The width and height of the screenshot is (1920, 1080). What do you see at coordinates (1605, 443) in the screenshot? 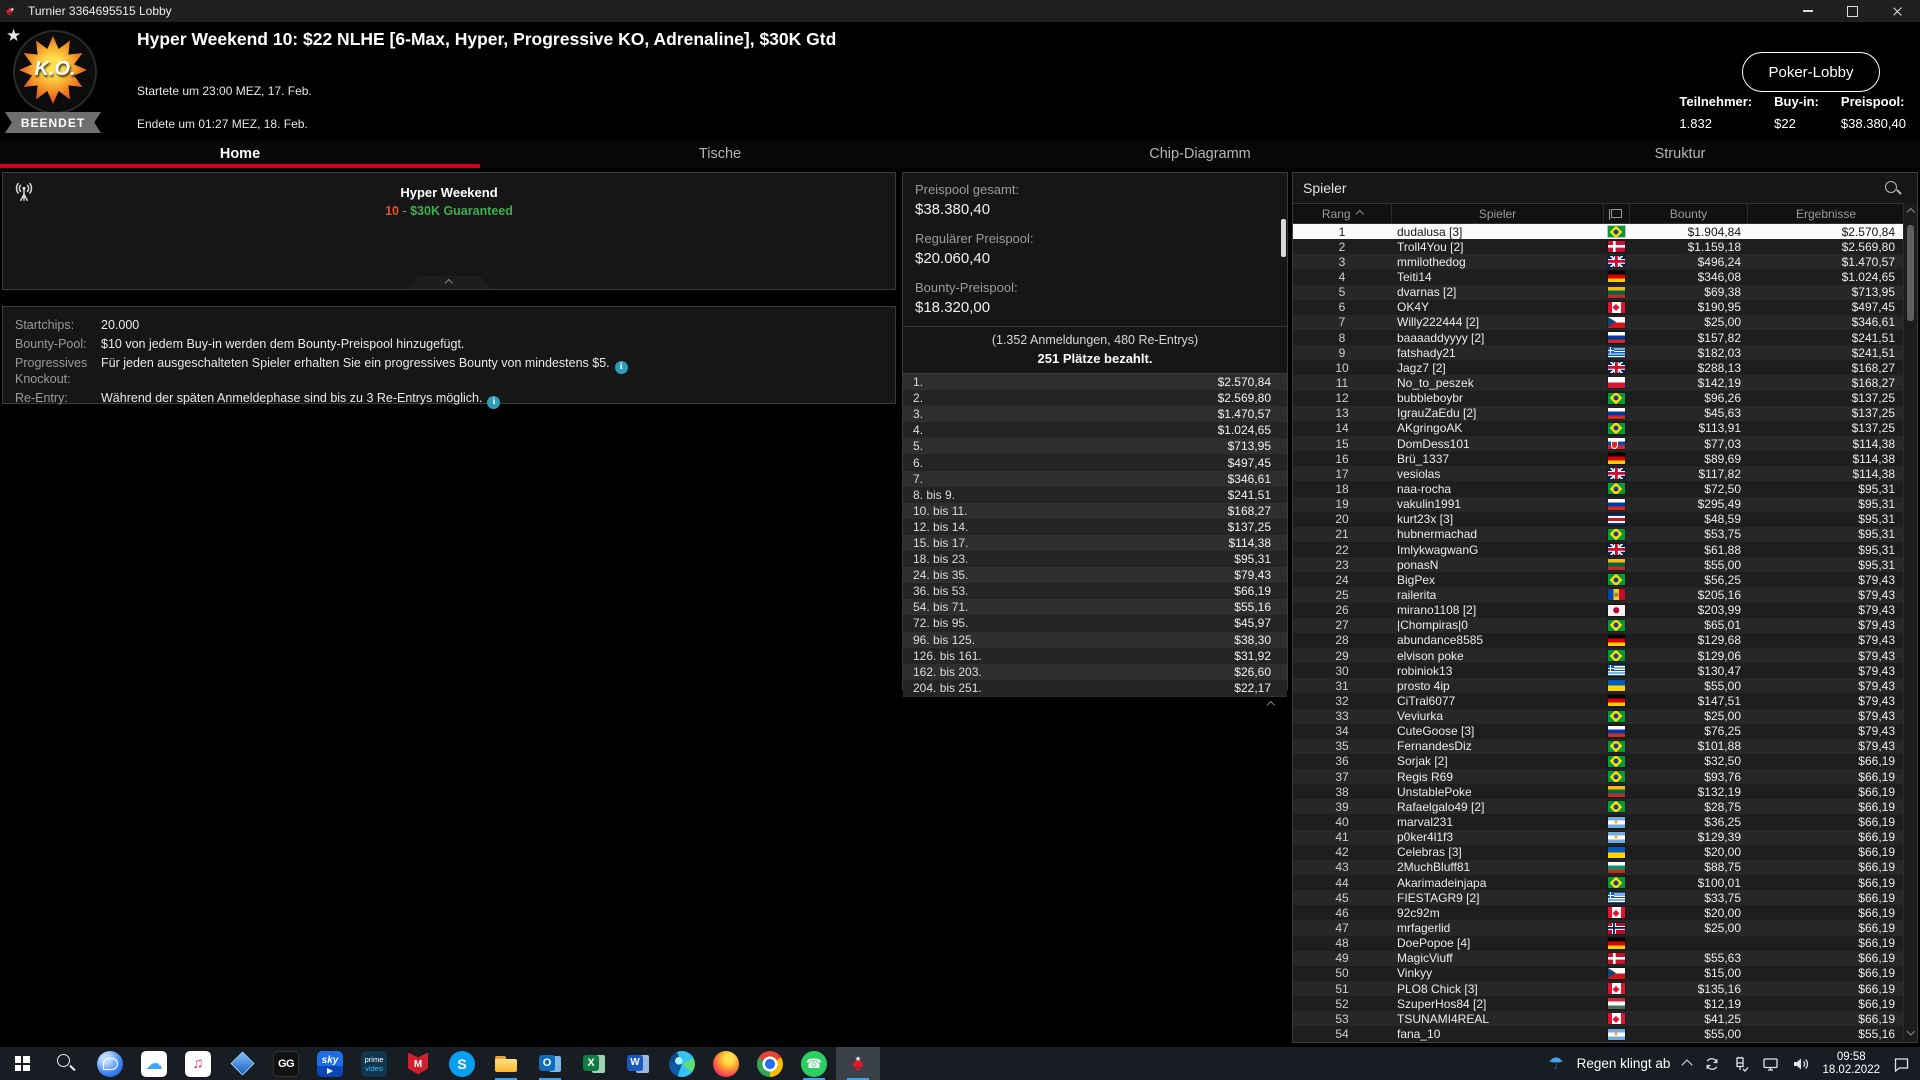
I see `player-row: 15 DomDess101 $77,03 $114,38` at bounding box center [1605, 443].